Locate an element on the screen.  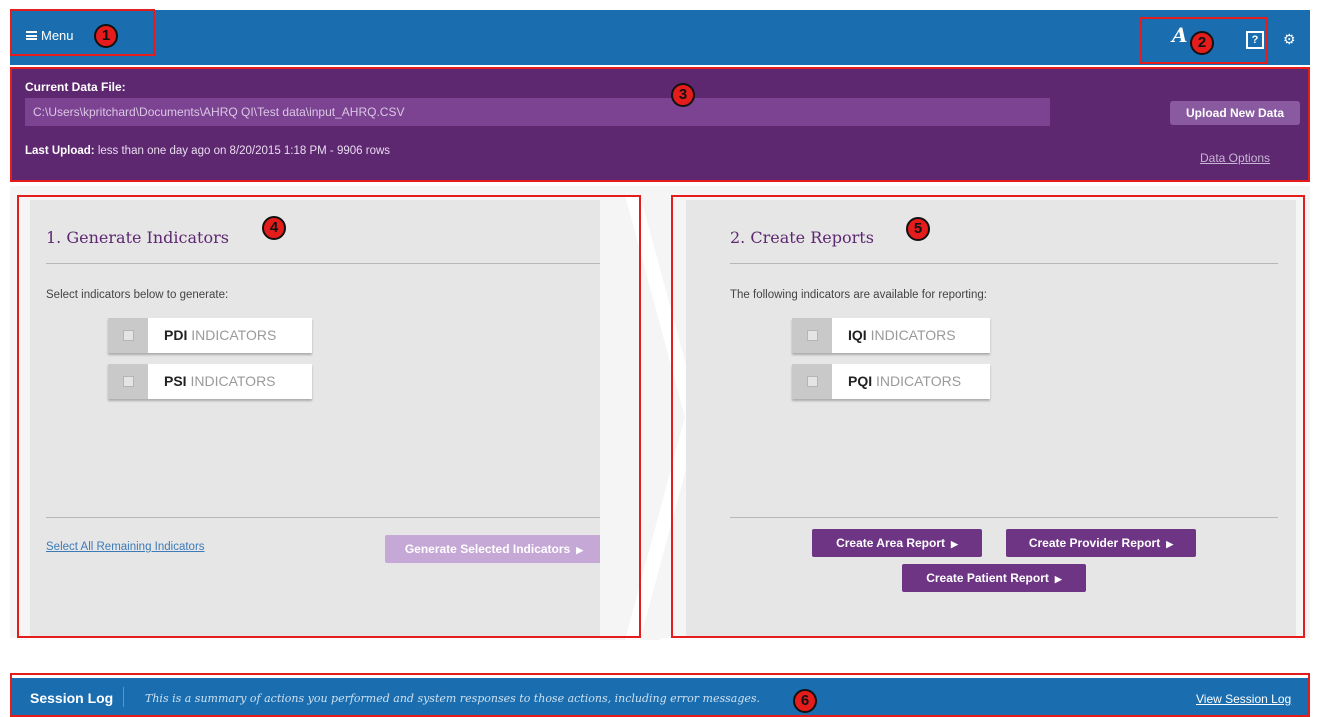
callout-3: 3 is located at coordinates (683, 95).